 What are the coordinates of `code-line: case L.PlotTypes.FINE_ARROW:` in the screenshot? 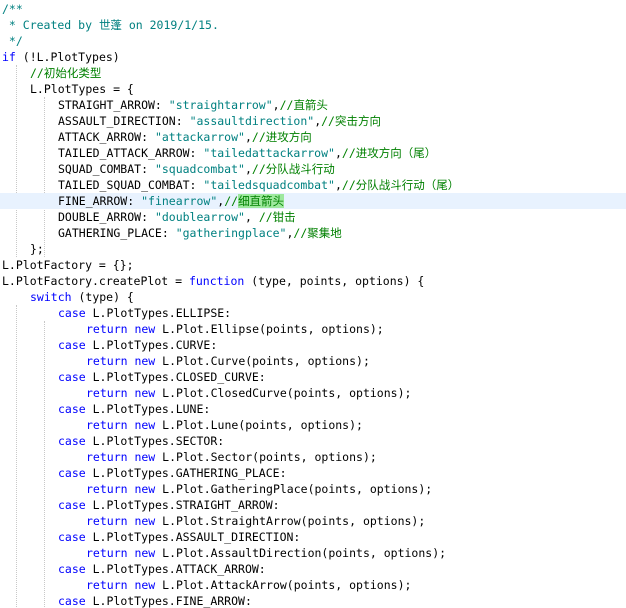 It's located at (313, 600).